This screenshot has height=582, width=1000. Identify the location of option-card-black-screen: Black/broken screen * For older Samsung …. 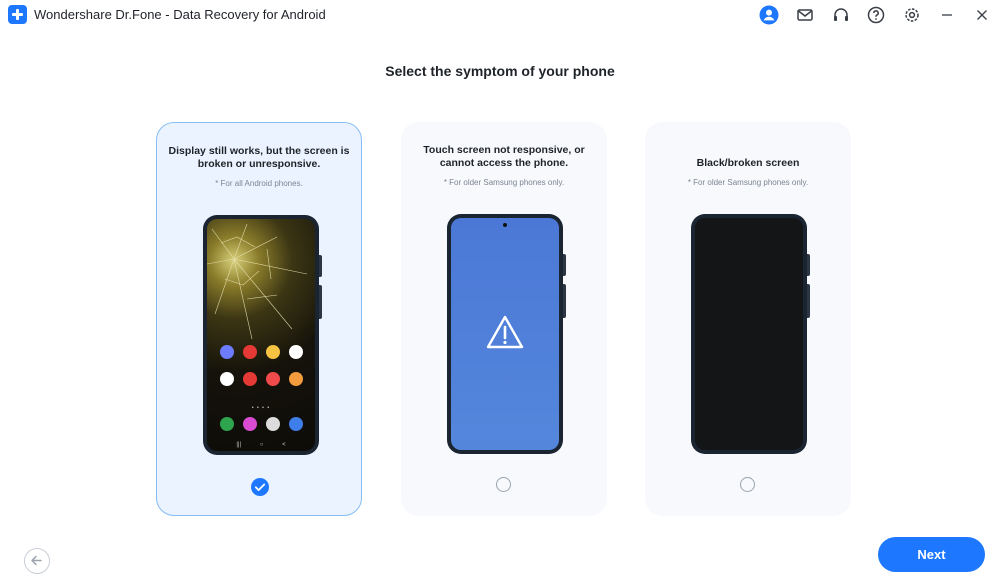
(748, 319).